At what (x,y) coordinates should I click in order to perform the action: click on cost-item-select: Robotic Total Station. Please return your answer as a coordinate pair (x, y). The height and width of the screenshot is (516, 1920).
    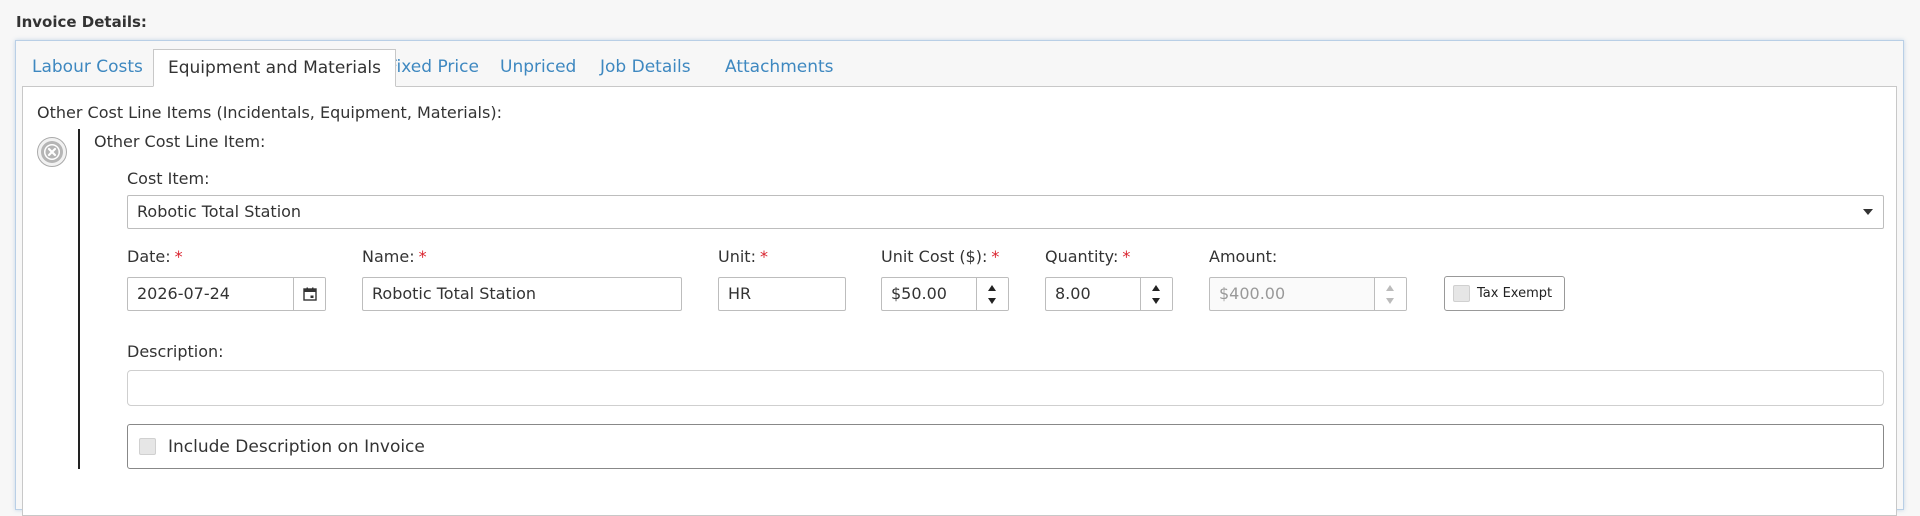
    Looking at the image, I should click on (1005, 212).